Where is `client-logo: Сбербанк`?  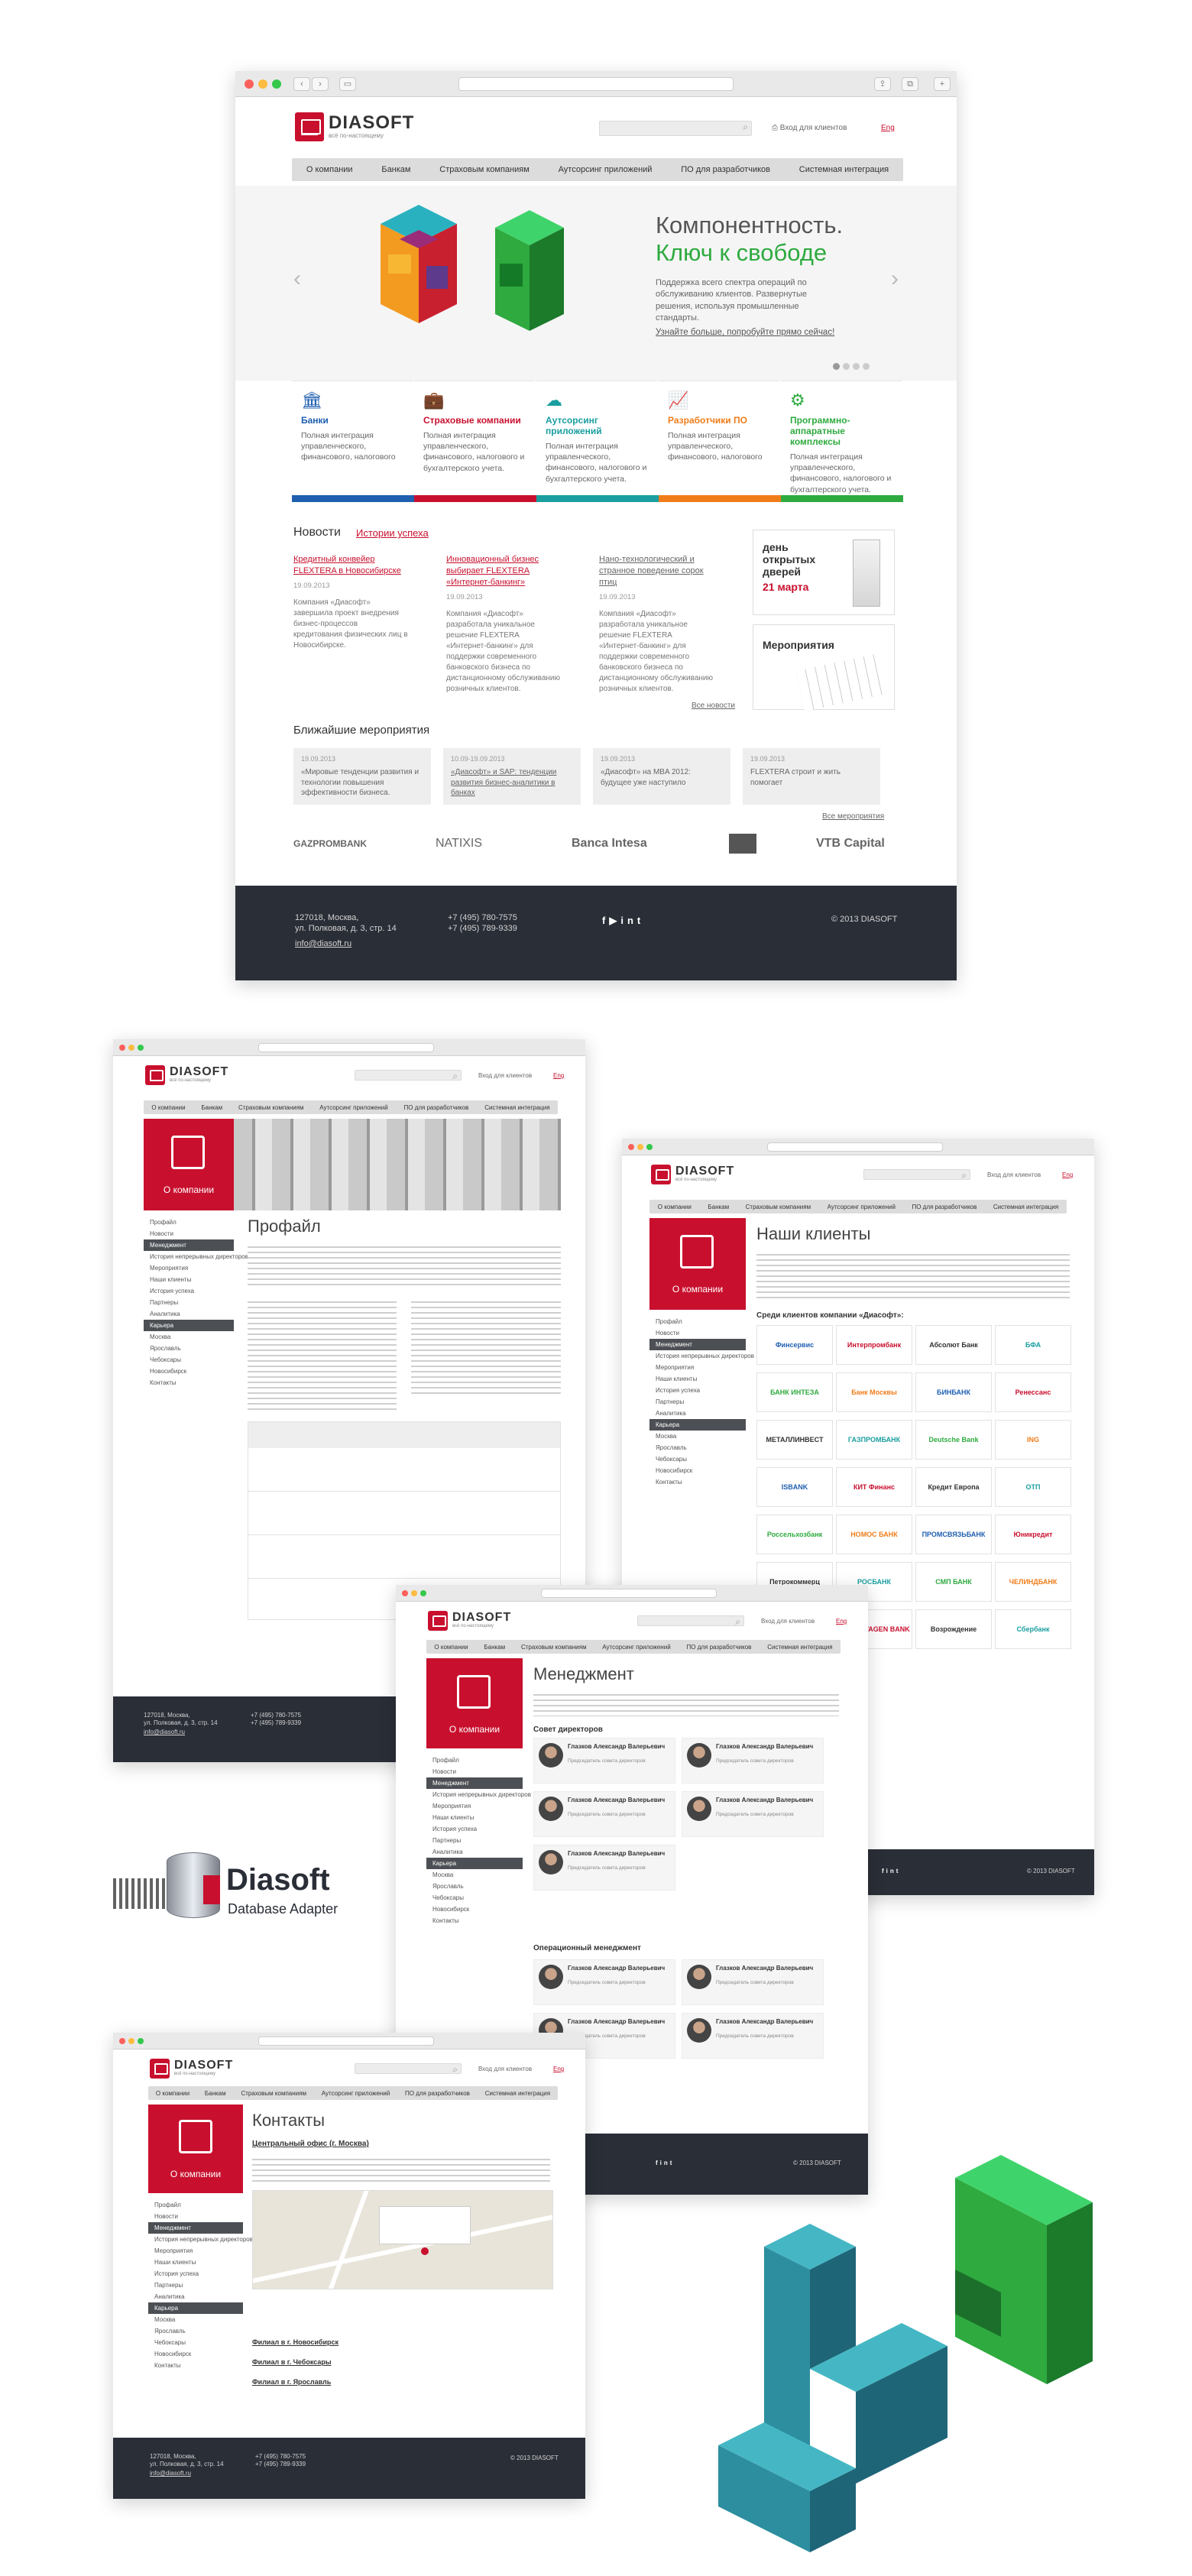 client-logo: Сбербанк is located at coordinates (1033, 1629).